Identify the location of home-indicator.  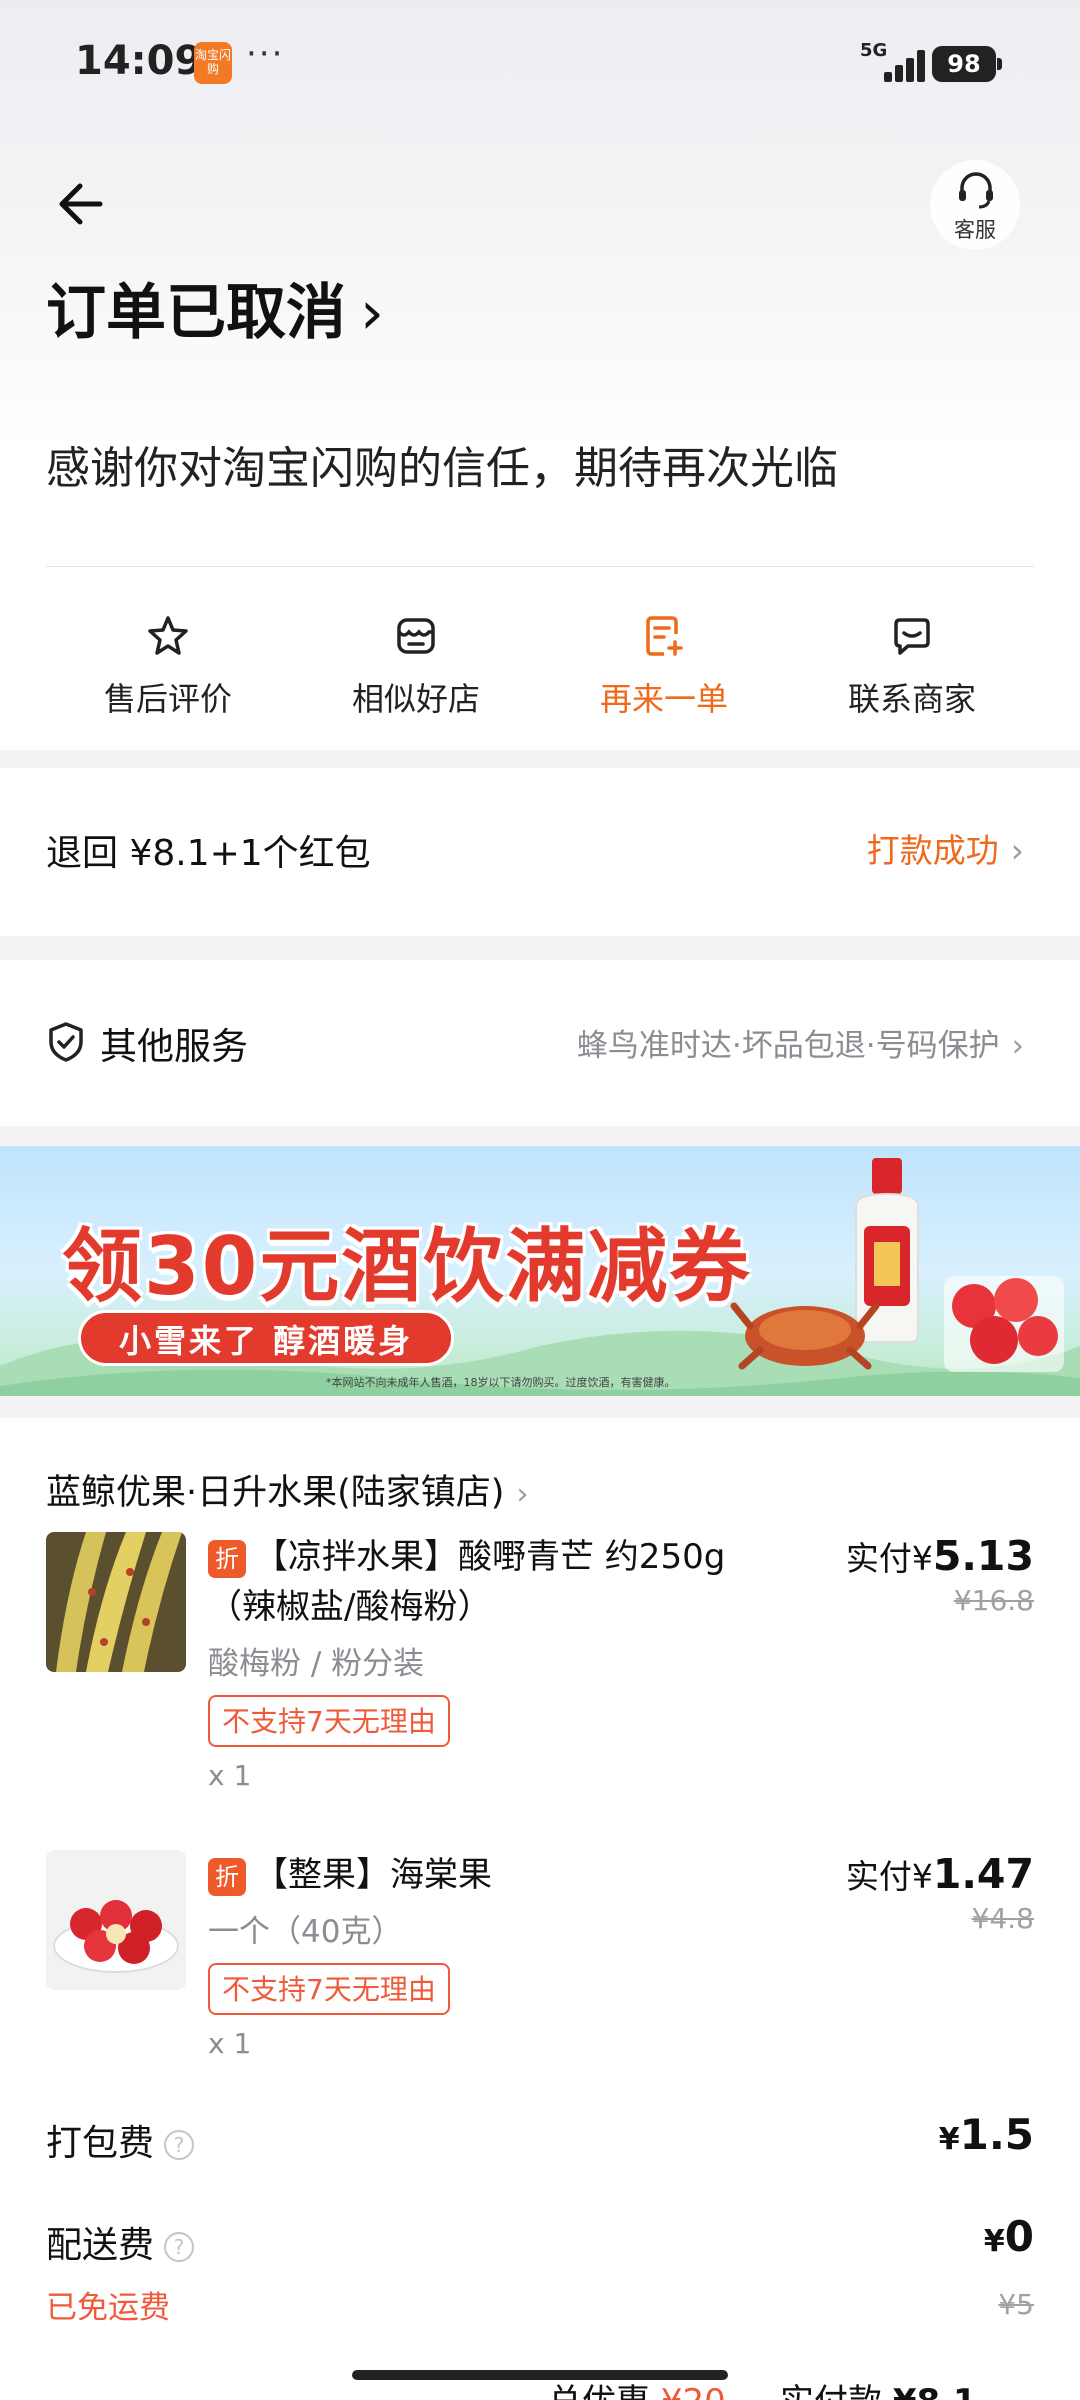
(540, 2375).